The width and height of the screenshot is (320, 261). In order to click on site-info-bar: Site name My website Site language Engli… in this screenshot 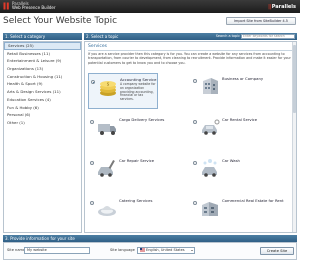, I will do `click(150, 251)`.